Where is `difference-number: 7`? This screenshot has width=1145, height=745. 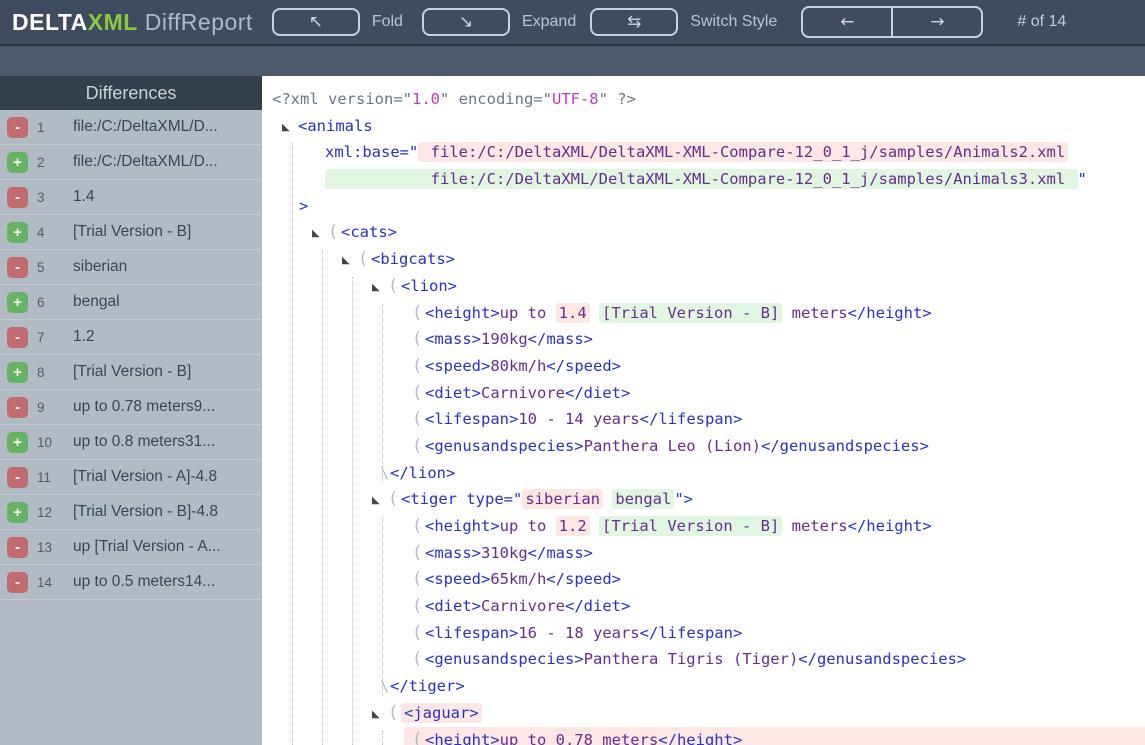
difference-number: 7 is located at coordinates (41, 337).